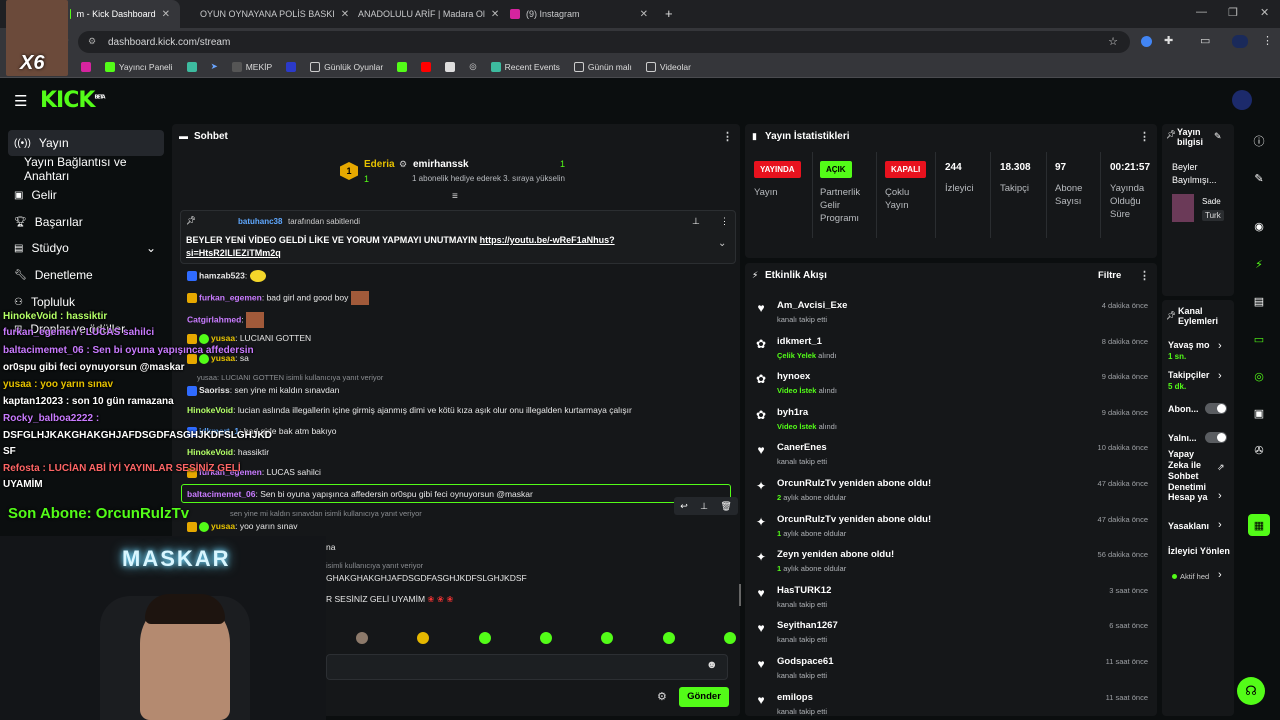  I want to click on chat-message: yusaa: LUCIANI GOTTEN, so click(249, 338).